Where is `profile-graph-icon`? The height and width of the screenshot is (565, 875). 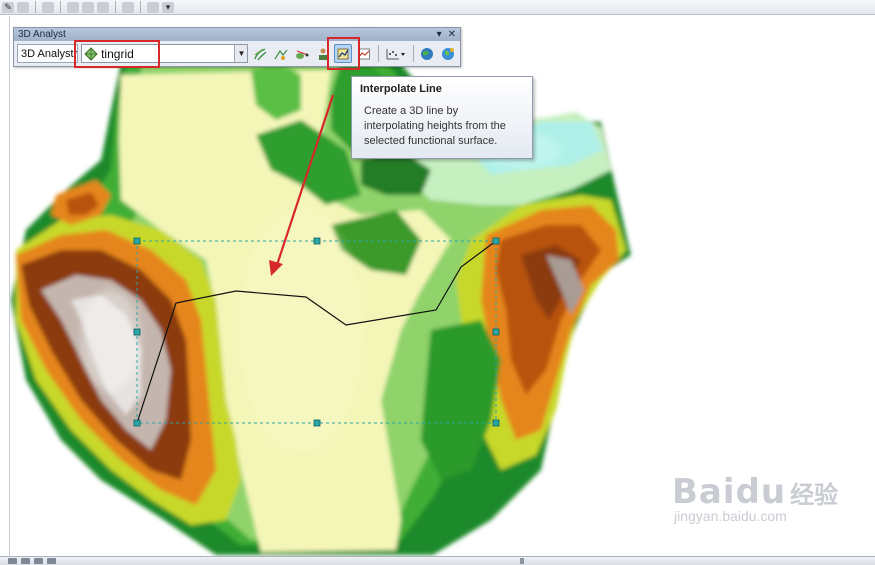 profile-graph-icon is located at coordinates (364, 53).